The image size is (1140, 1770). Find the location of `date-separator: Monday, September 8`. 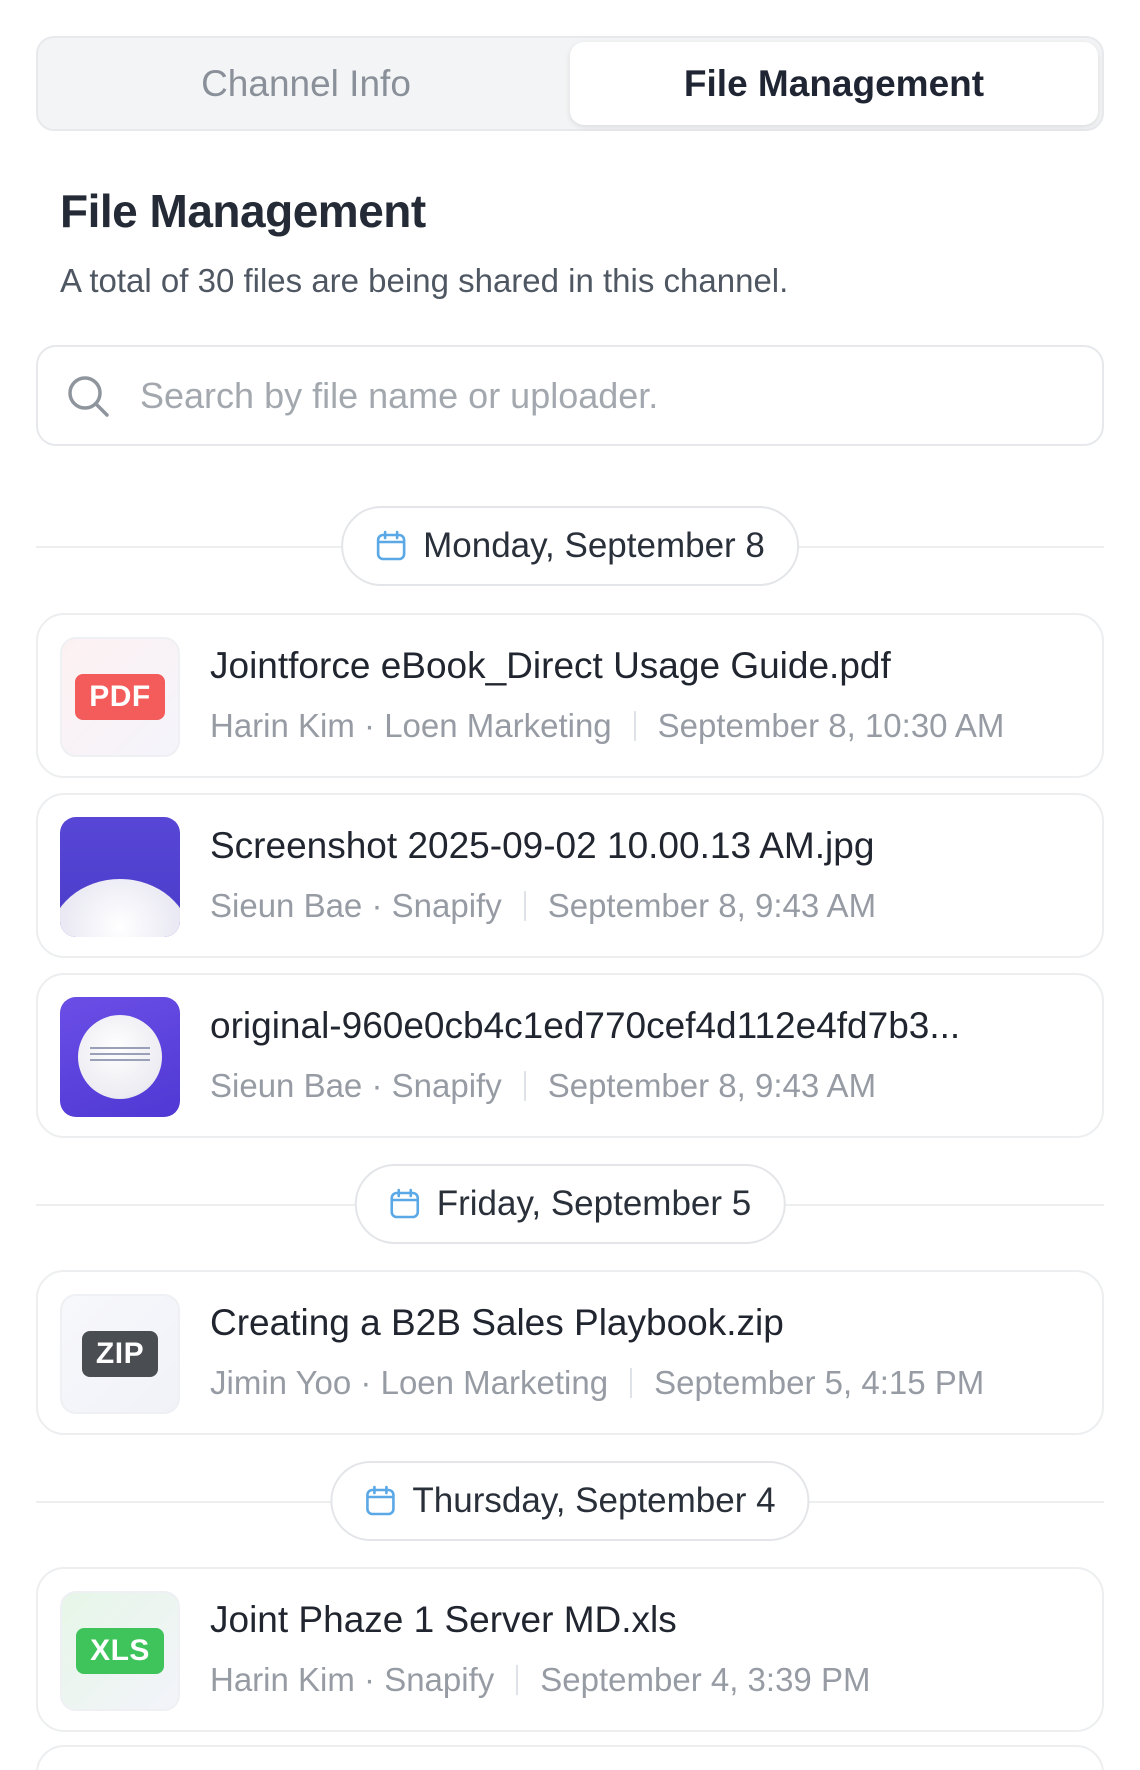

date-separator: Monday, September 8 is located at coordinates (570, 546).